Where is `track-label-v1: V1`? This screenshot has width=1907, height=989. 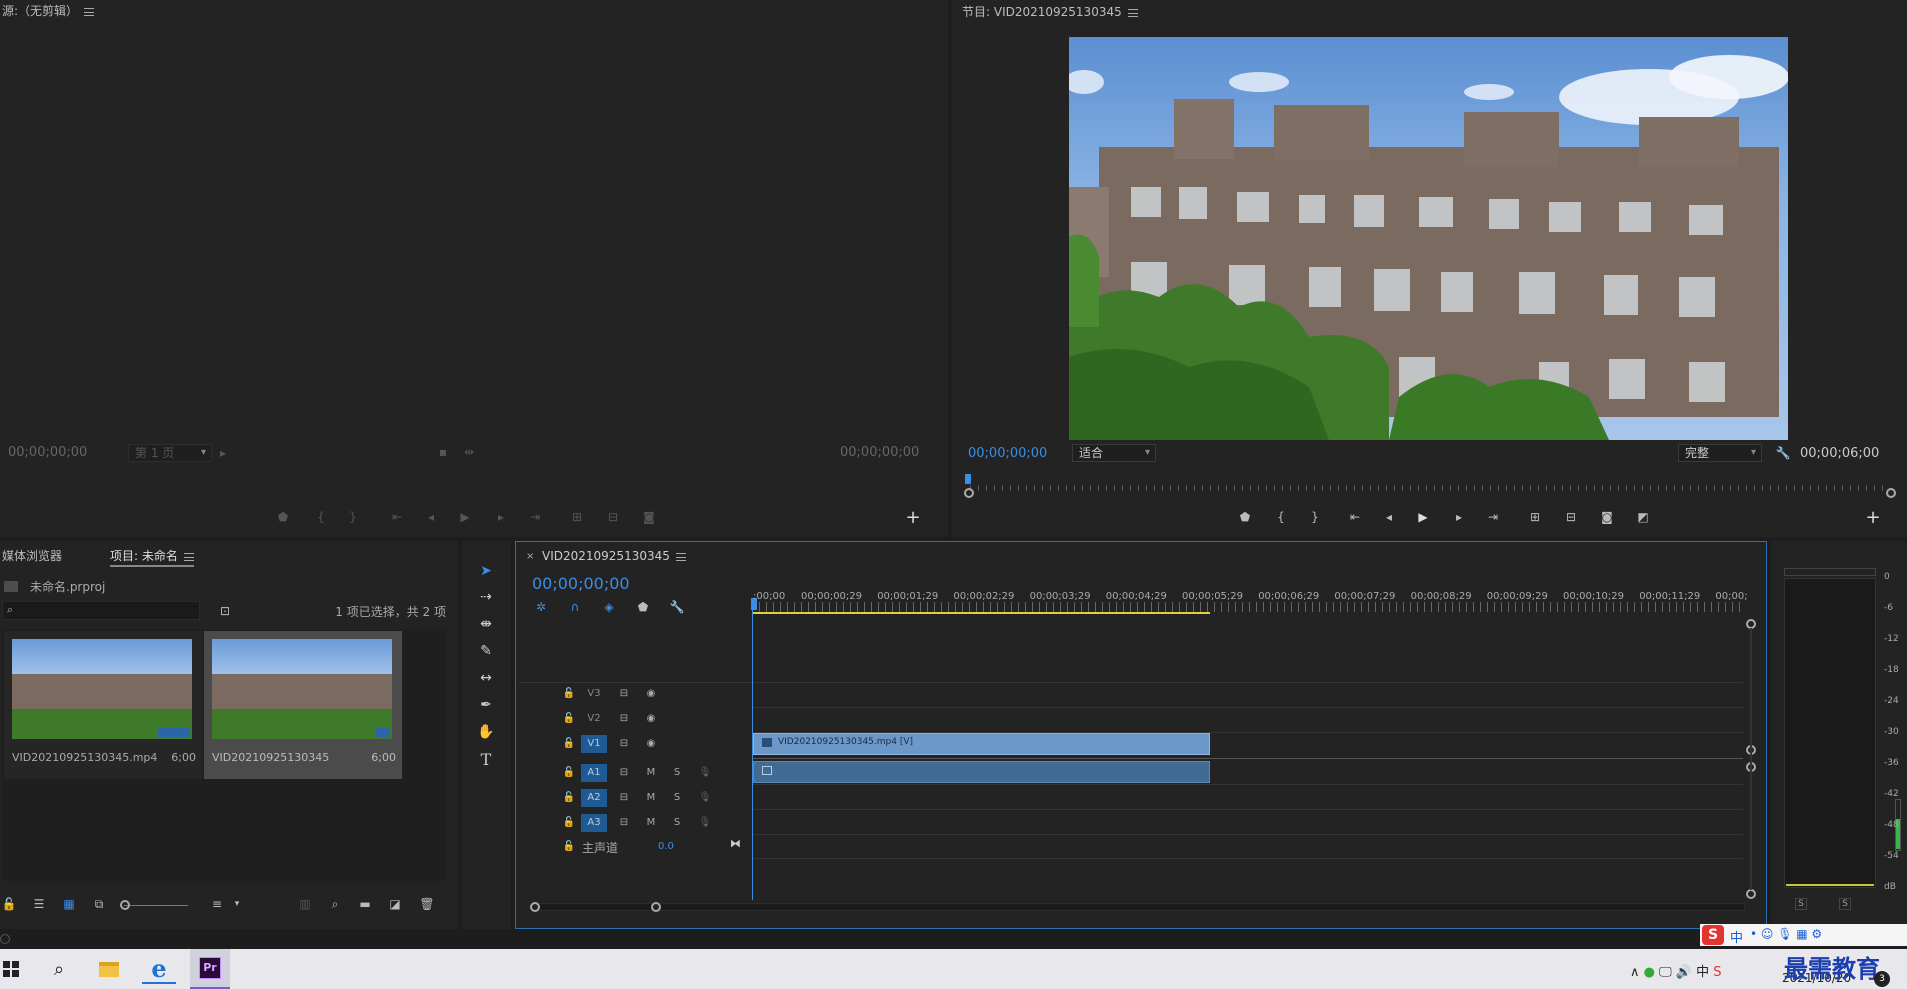 track-label-v1: V1 is located at coordinates (594, 744).